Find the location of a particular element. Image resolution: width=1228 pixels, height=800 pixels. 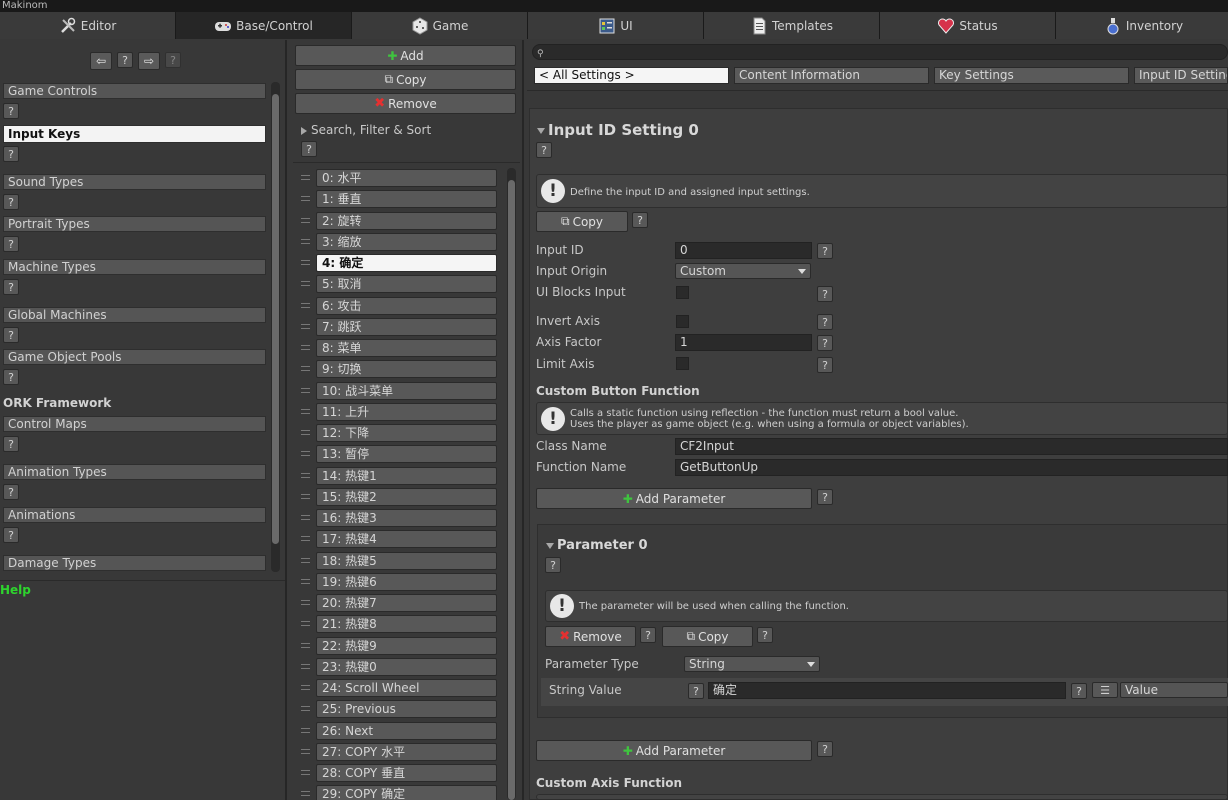

menu-icon: ☰ is located at coordinates (1105, 690).